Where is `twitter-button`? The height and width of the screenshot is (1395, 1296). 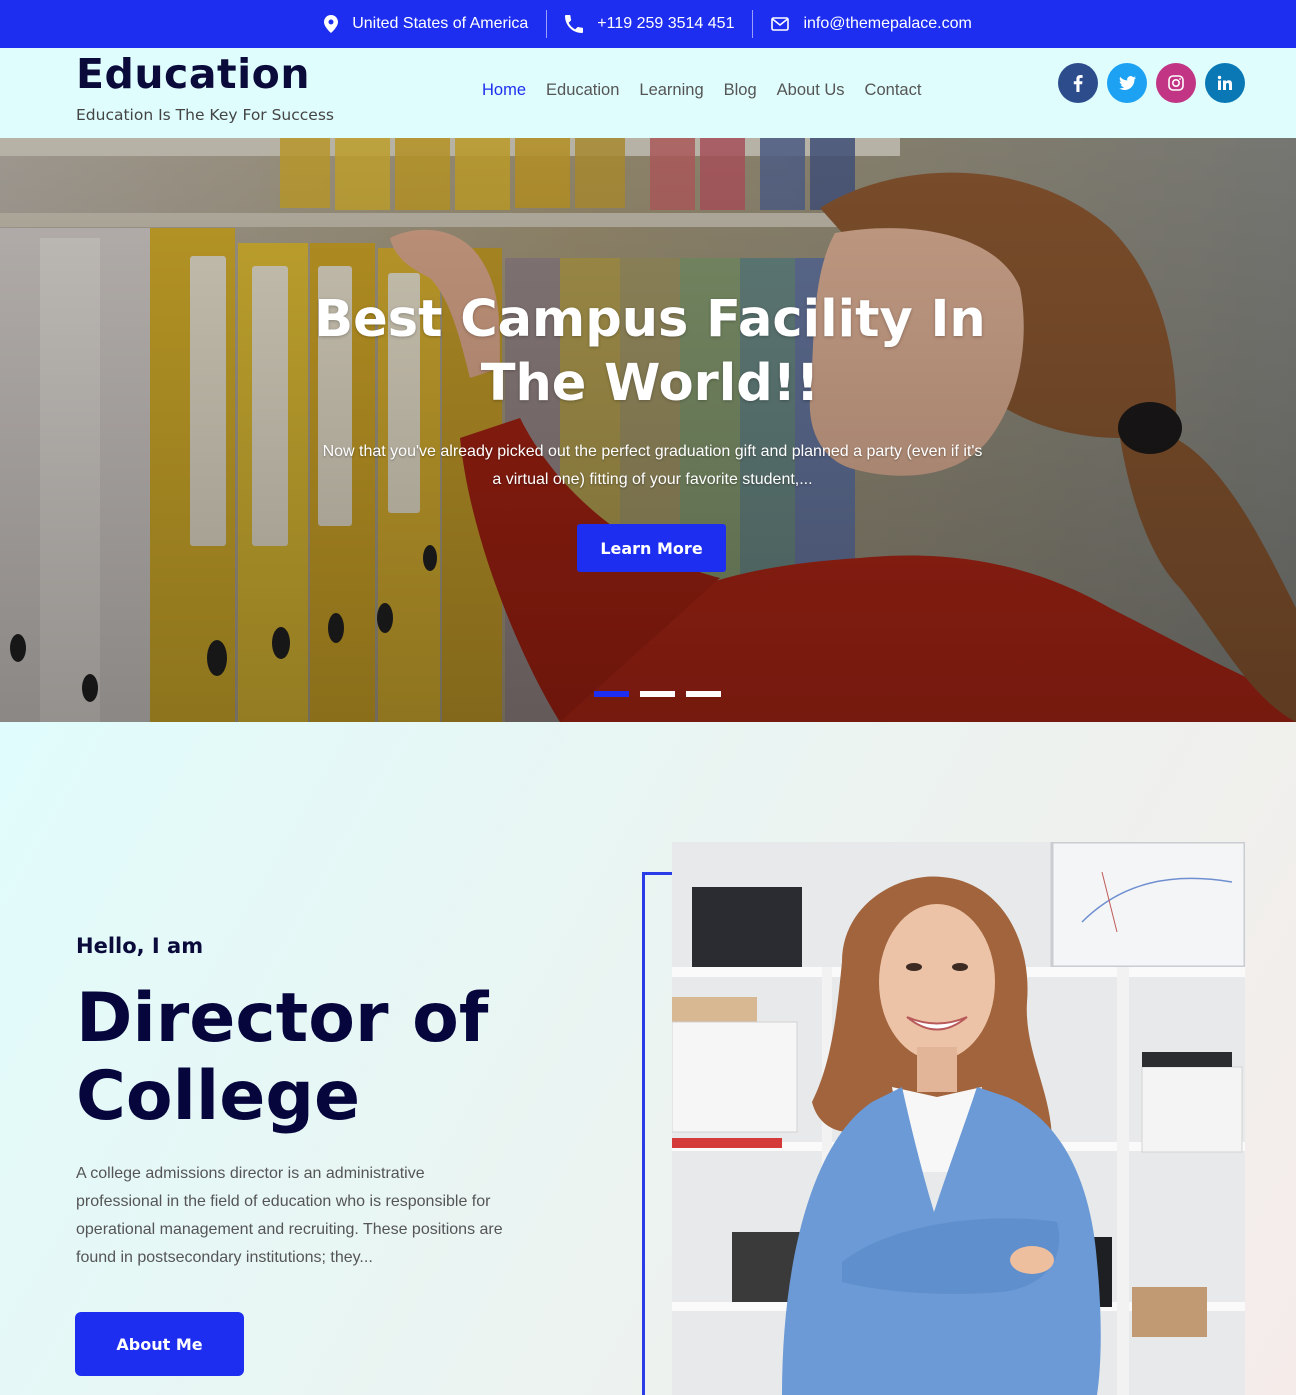
twitter-button is located at coordinates (1127, 83).